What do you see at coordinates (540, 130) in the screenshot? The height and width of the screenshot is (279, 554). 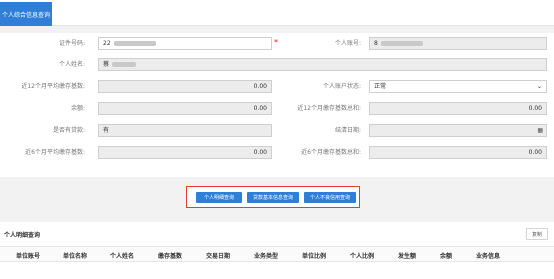 I see `calendar-icon: ▦` at bounding box center [540, 130].